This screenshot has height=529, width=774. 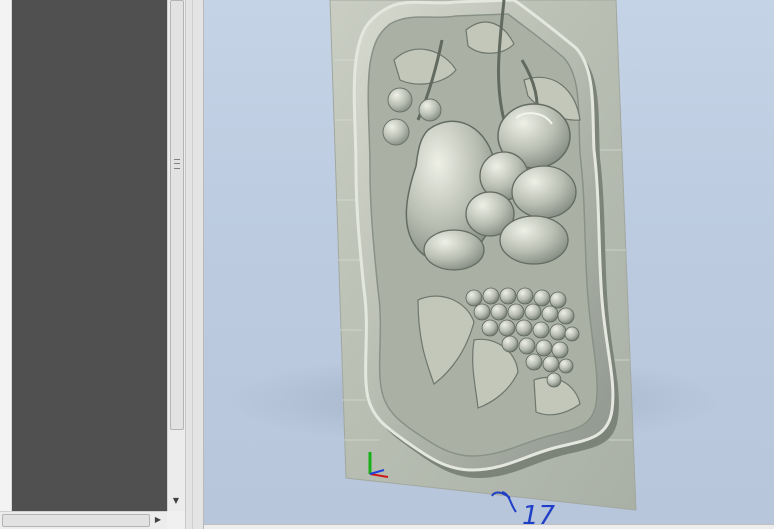 What do you see at coordinates (489, 526) in the screenshot?
I see `viewport-bottom-edge` at bounding box center [489, 526].